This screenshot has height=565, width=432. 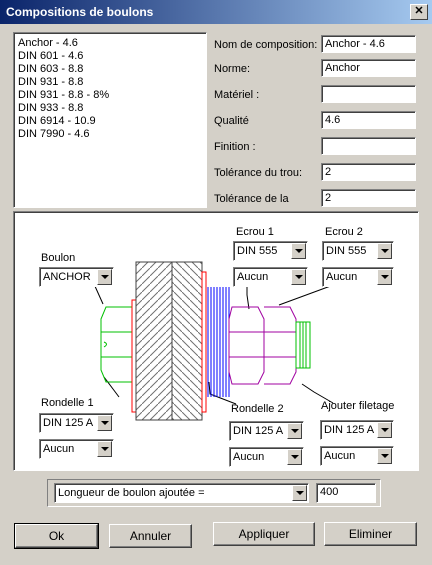 I want to click on list-item: DIN 933 - 8.8, so click(x=50, y=108).